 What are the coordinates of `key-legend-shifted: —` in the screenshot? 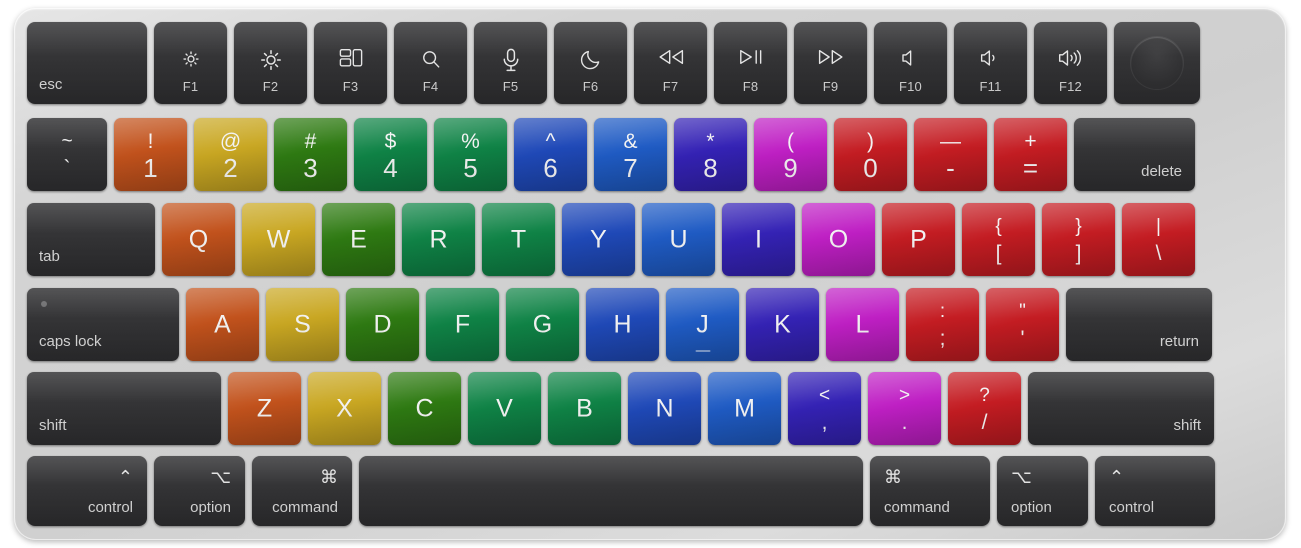 It's located at (950, 141).